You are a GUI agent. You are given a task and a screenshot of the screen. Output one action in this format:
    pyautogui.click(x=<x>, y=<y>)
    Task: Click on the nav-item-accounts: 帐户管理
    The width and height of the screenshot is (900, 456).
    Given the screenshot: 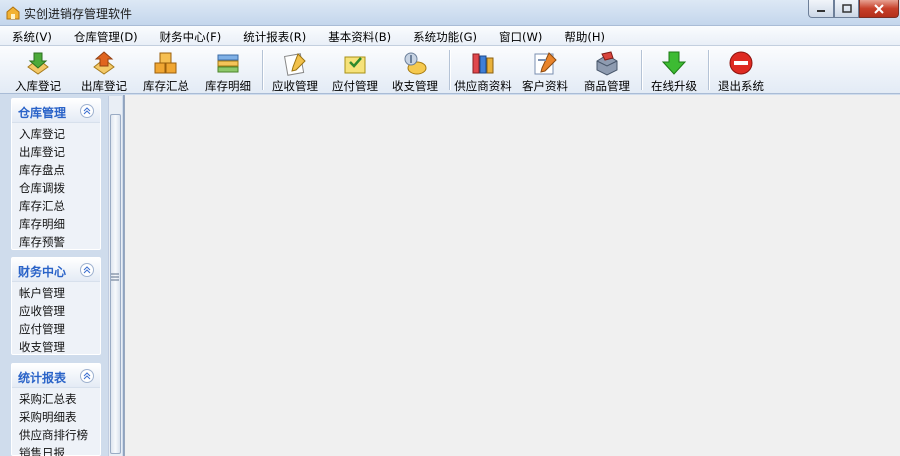 What is the action you would take?
    pyautogui.click(x=56, y=291)
    